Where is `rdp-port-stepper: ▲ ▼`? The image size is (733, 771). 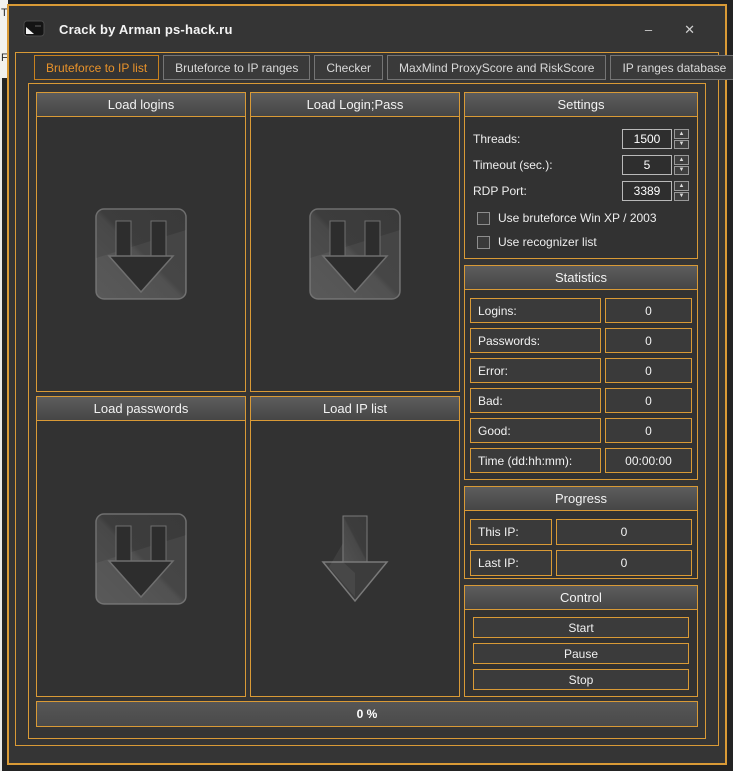 rdp-port-stepper: ▲ ▼ is located at coordinates (681, 191).